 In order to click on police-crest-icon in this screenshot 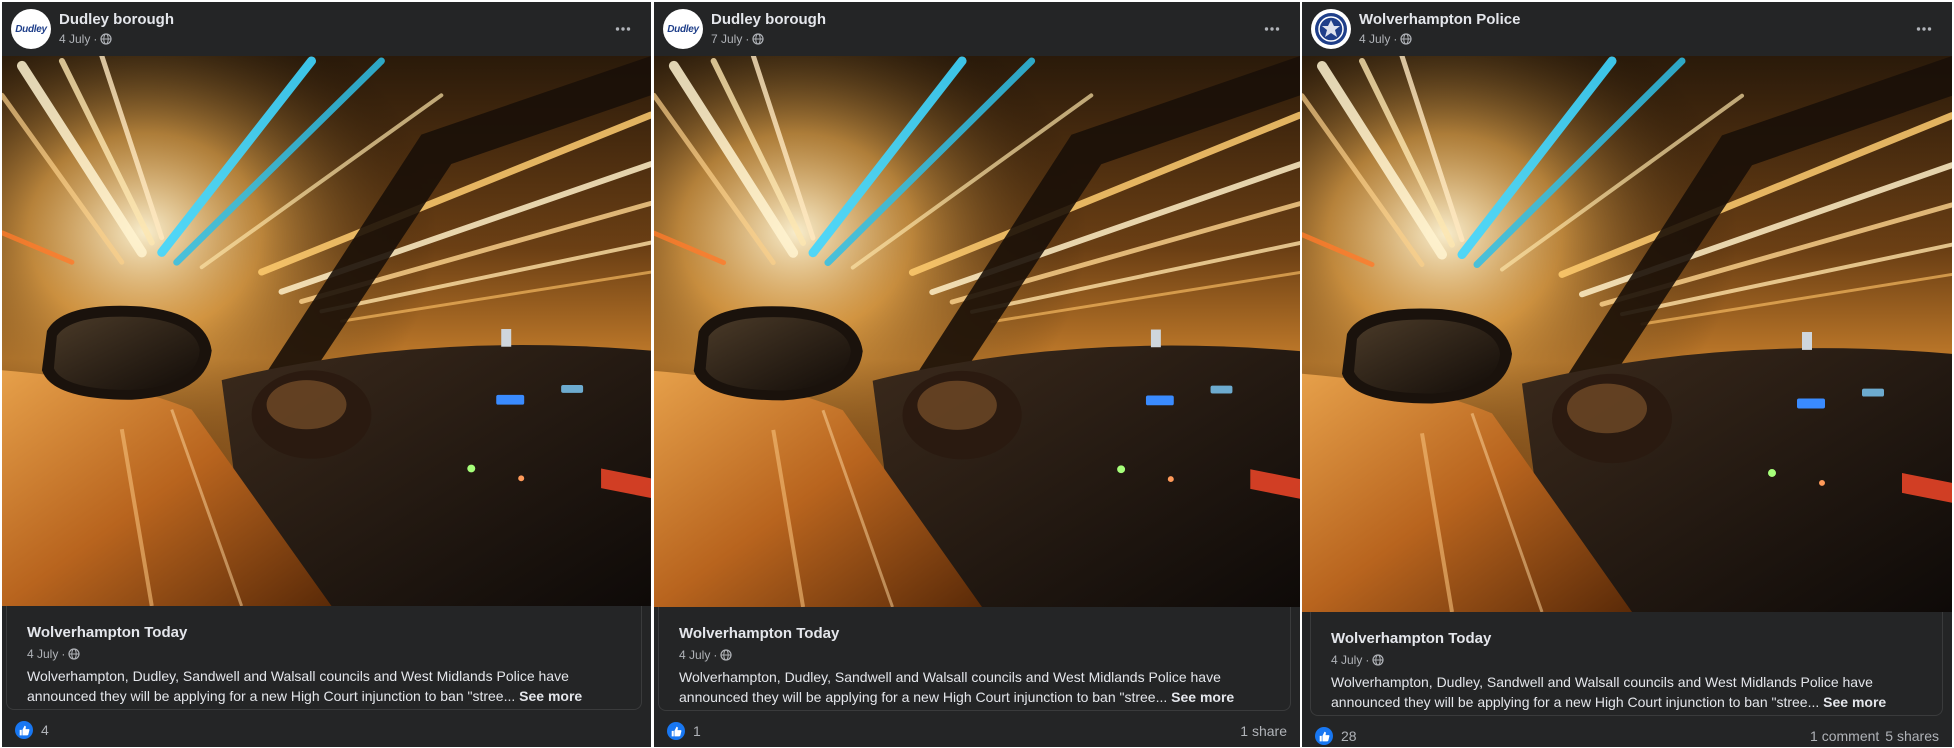, I will do `click(1331, 29)`.